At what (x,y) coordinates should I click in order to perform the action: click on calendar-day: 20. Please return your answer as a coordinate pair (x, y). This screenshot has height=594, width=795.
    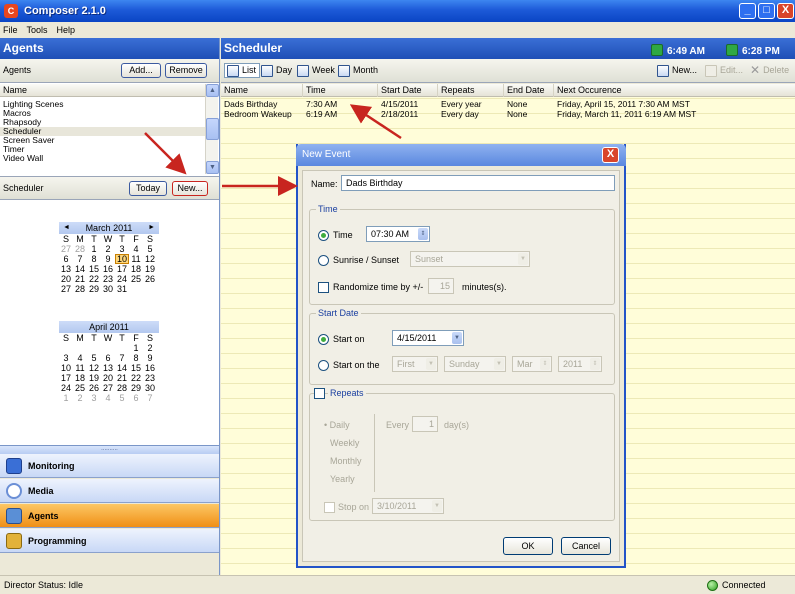
    Looking at the image, I should click on (108, 378).